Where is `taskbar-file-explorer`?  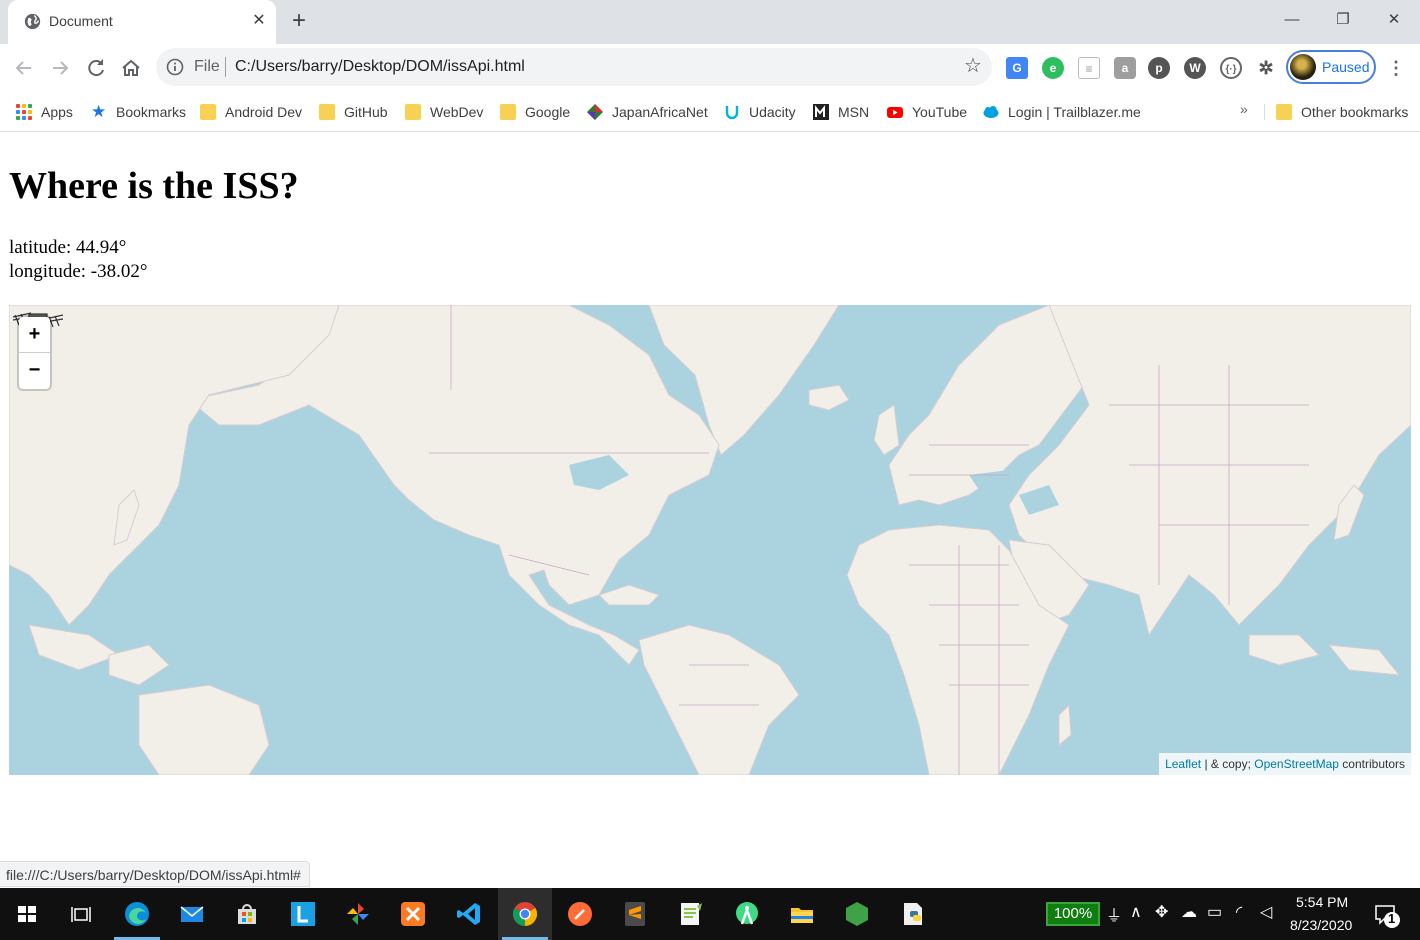 taskbar-file-explorer is located at coordinates (802, 914).